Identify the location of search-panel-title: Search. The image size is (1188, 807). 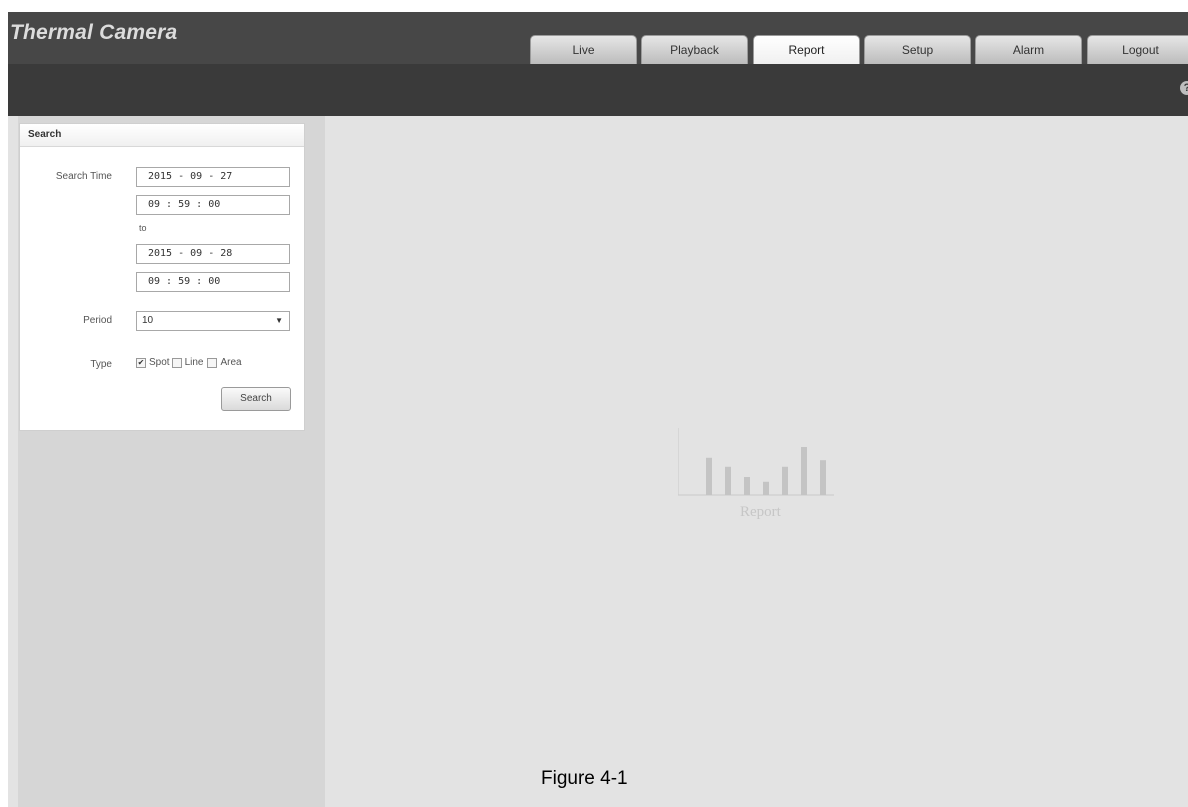
(162, 135).